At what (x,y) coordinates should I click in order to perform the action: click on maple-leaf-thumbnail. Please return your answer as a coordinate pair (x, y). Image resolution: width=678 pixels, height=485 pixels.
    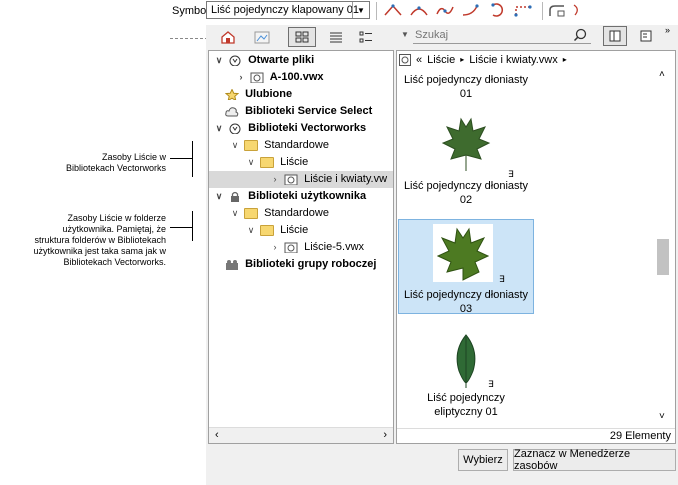
    Looking at the image, I should click on (463, 254).